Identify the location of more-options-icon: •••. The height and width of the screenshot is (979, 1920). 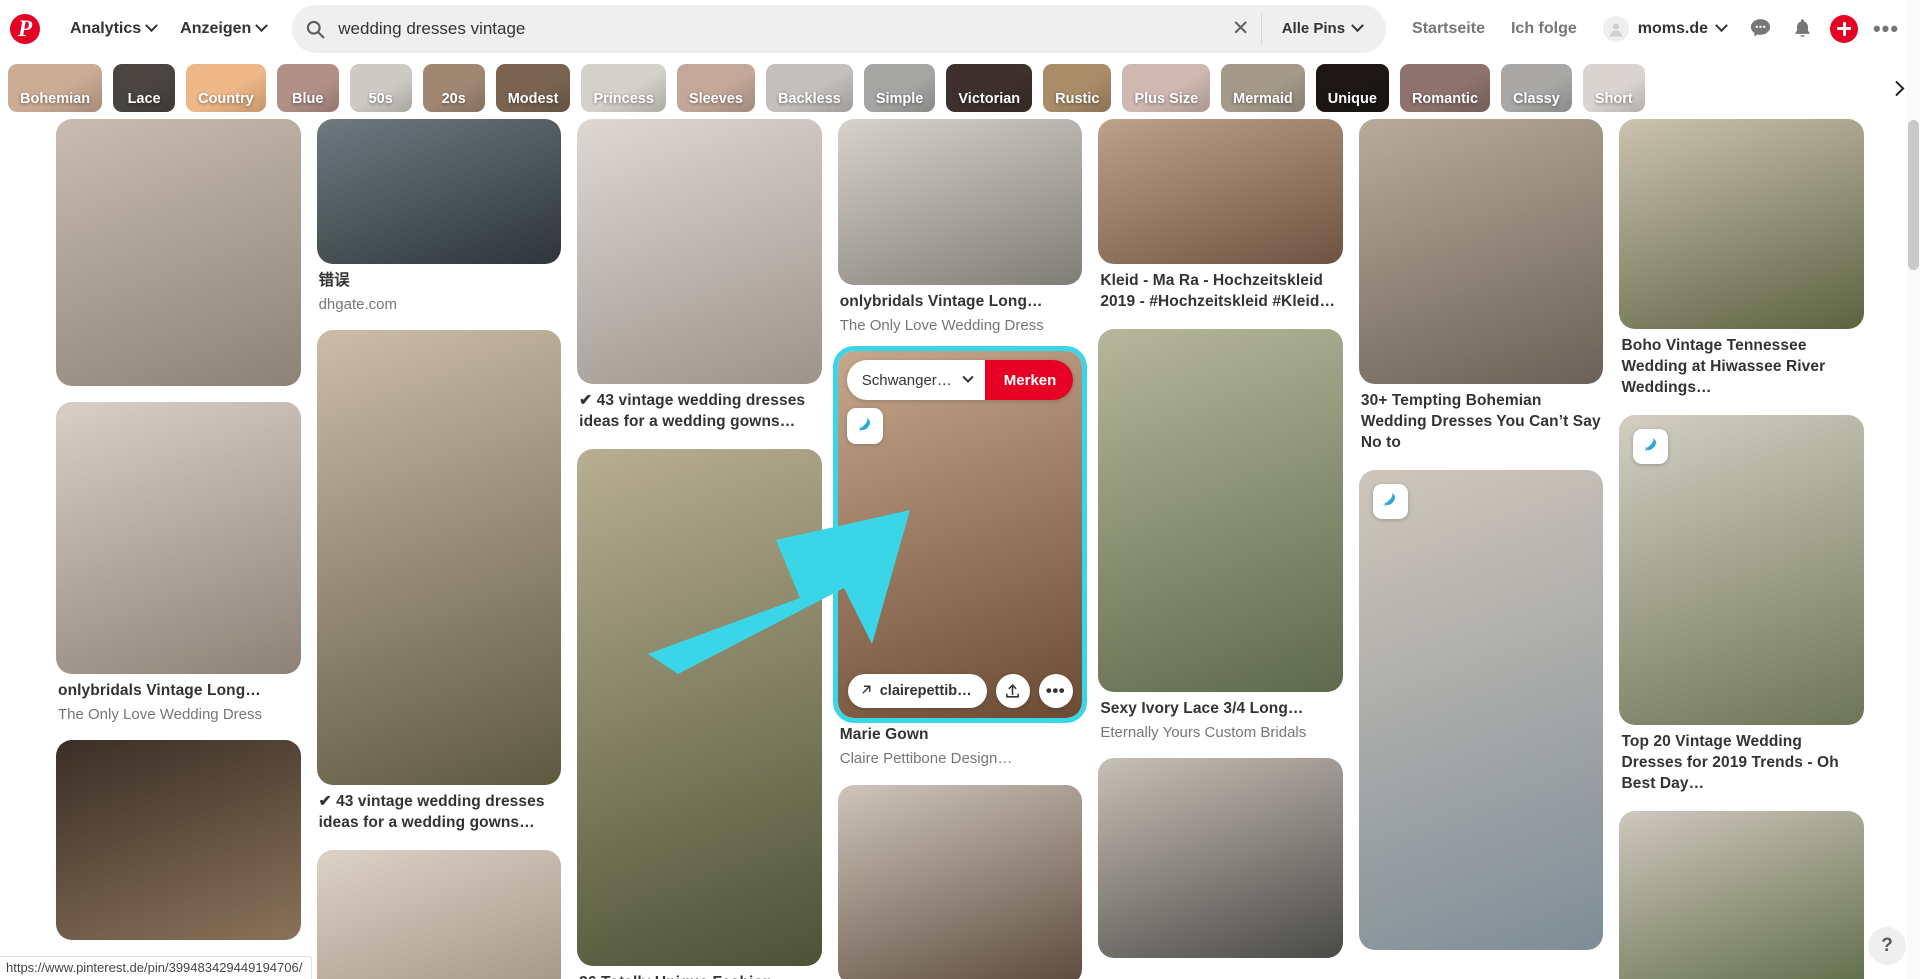
(1886, 29).